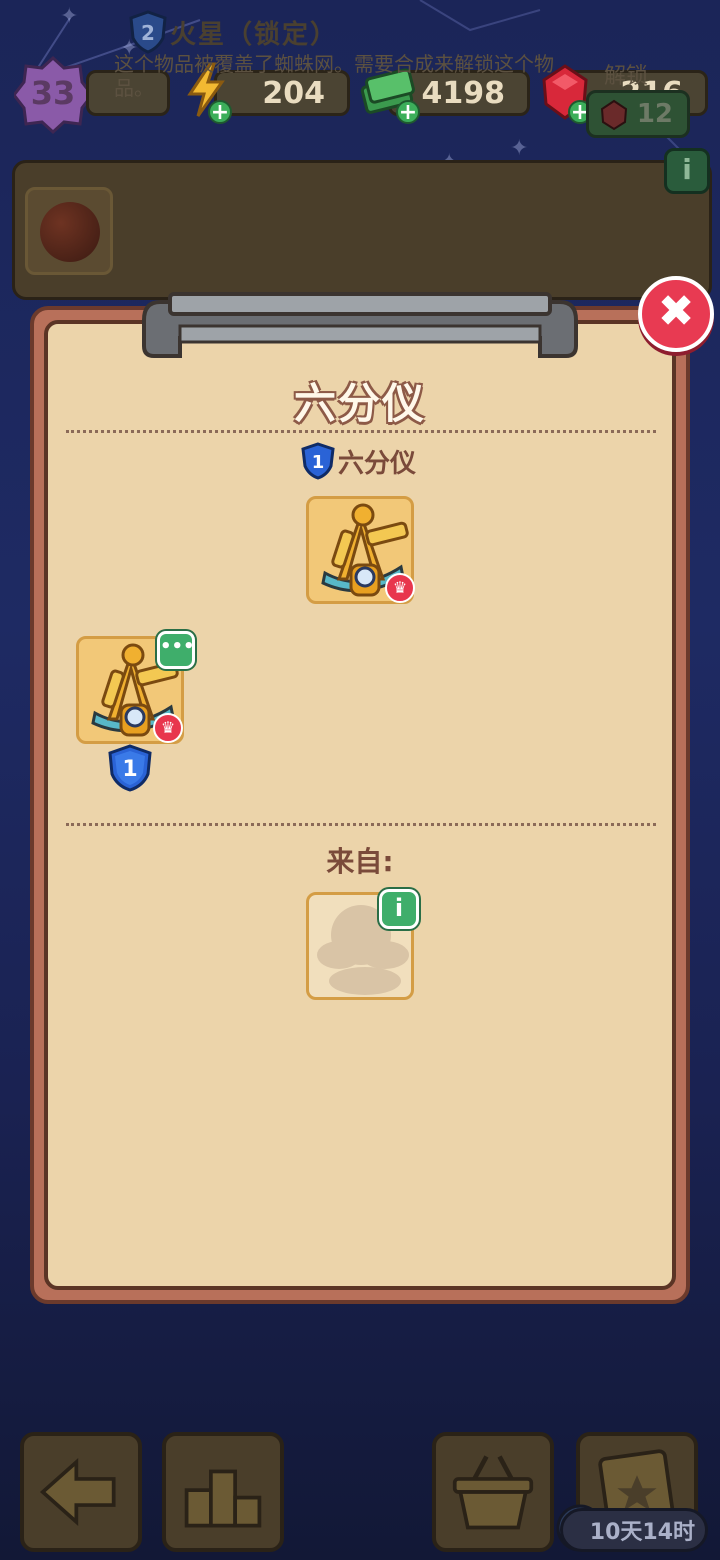 The width and height of the screenshot is (720, 1560). Describe the element at coordinates (634, 1530) in the screenshot. I see `event-timer: 10天14时` at that location.